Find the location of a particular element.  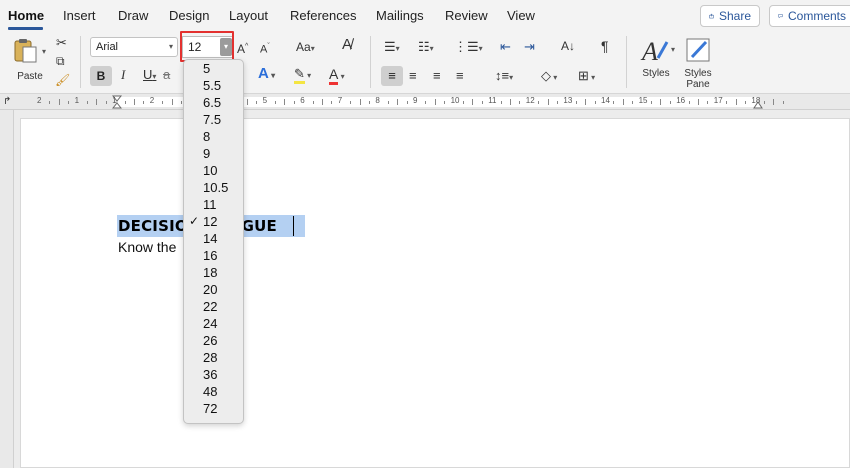

font-name-combo: Arial ▾ is located at coordinates (134, 47).